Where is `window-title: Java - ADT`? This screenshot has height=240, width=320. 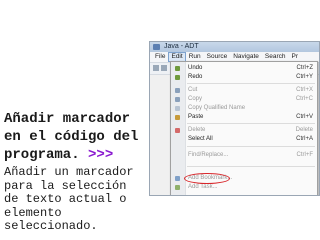
window-title: Java - ADT is located at coordinates (181, 46).